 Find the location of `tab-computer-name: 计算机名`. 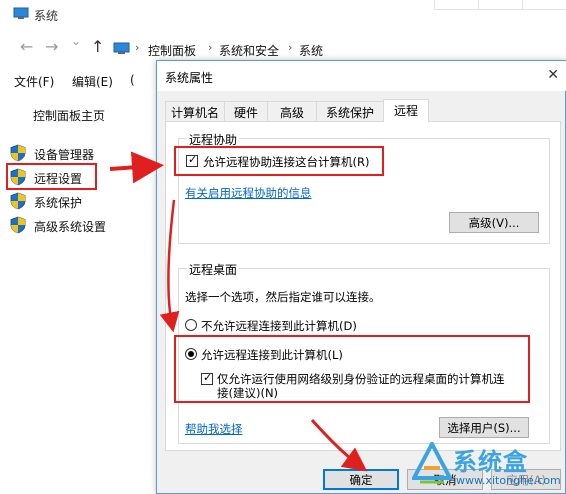

tab-computer-name: 计算机名 is located at coordinates (195, 111).